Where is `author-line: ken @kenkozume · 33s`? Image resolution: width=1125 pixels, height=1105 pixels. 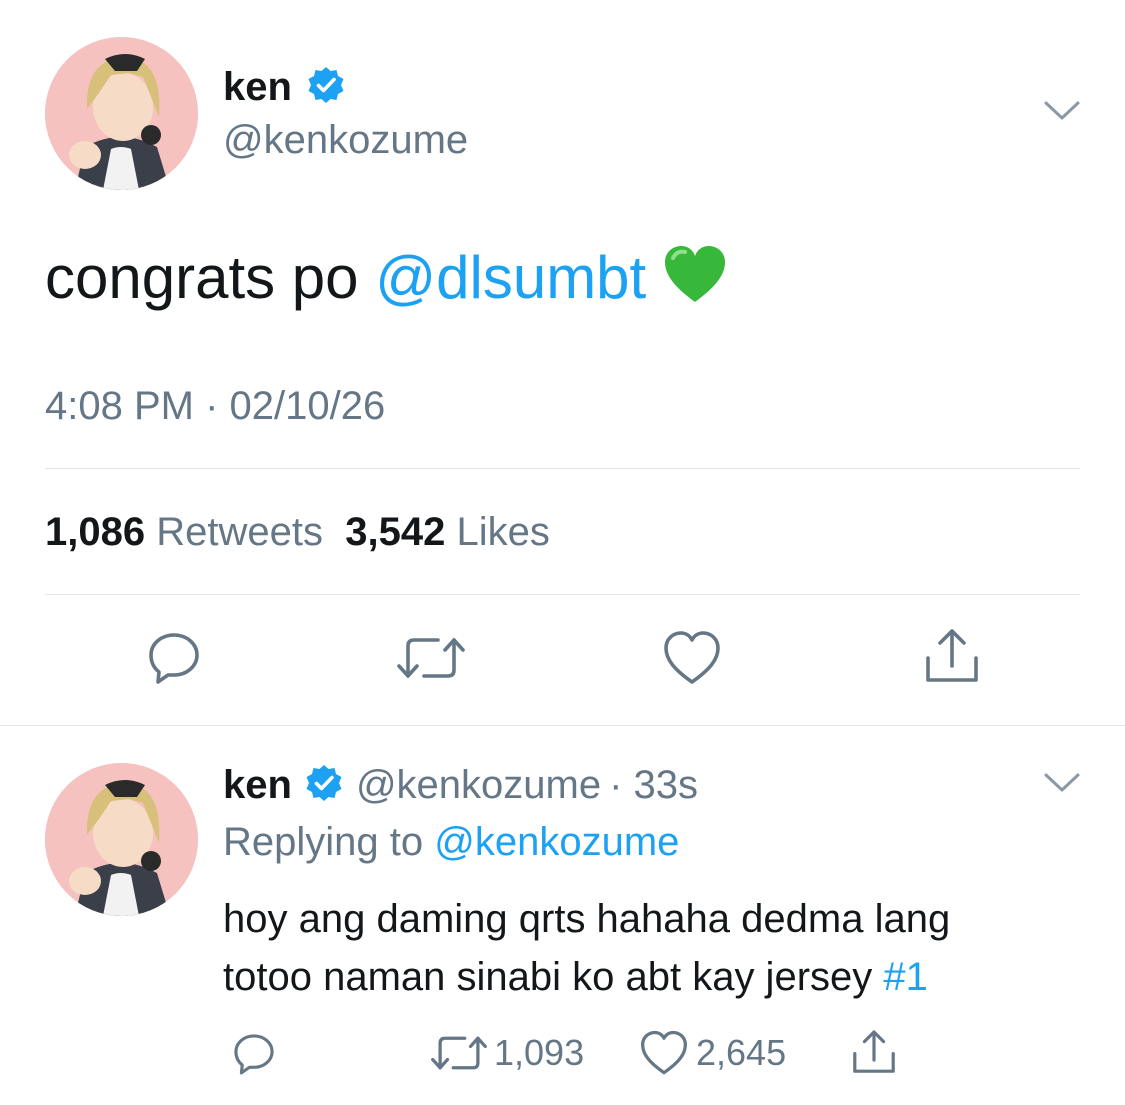
author-line: ken @kenkozume · 33s is located at coordinates (460, 785).